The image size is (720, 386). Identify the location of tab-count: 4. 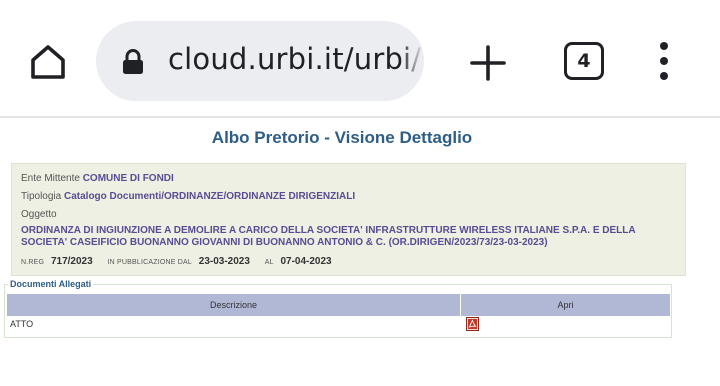
(584, 61).